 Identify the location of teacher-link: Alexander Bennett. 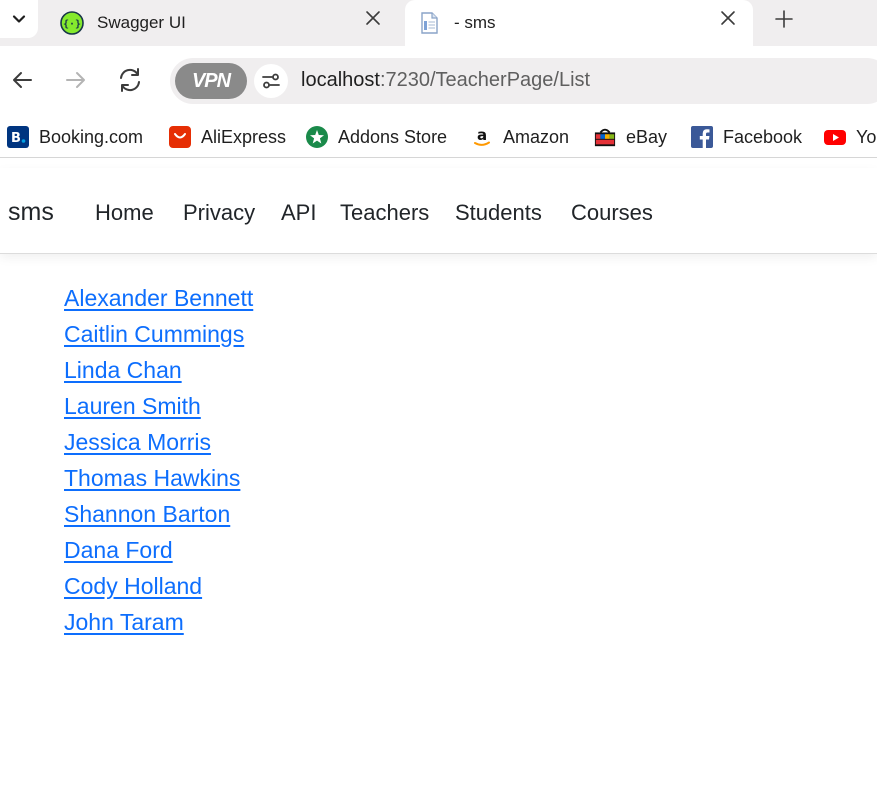
(158, 300).